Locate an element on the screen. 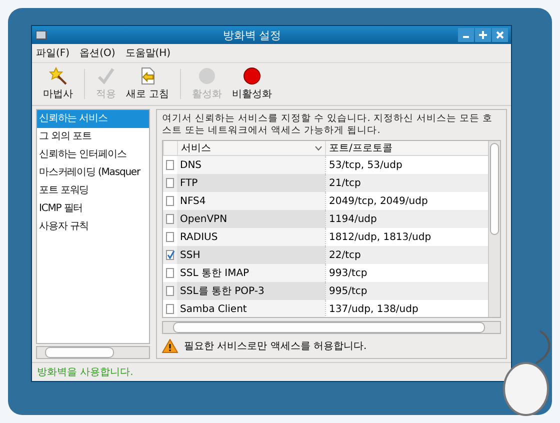 Image resolution: width=560 pixels, height=423 pixels. category-item: 신뢰하는 인터페이스 is located at coordinates (93, 155).